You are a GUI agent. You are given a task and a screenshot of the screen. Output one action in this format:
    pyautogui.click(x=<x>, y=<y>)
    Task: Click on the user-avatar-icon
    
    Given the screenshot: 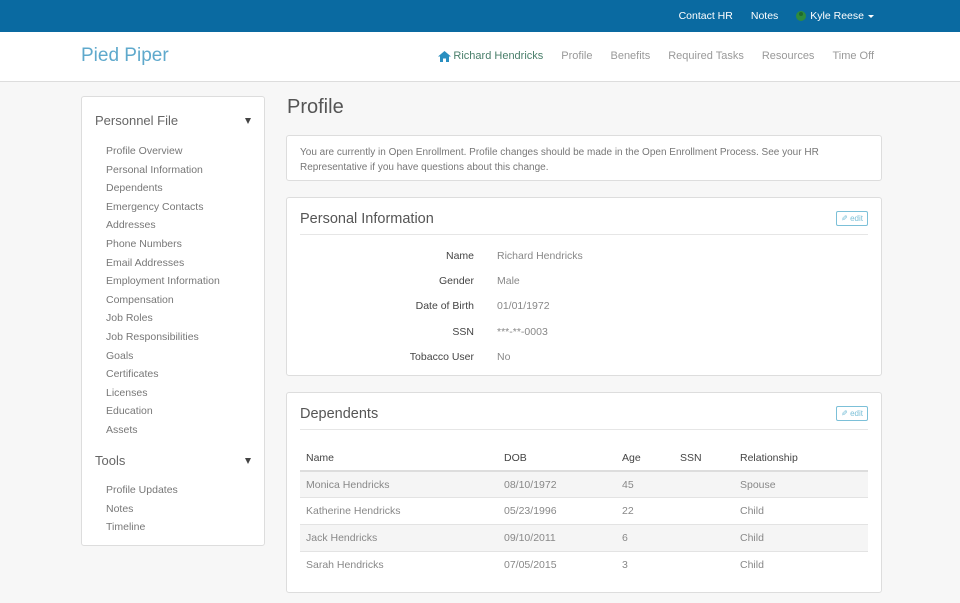 What is the action you would take?
    pyautogui.click(x=801, y=16)
    